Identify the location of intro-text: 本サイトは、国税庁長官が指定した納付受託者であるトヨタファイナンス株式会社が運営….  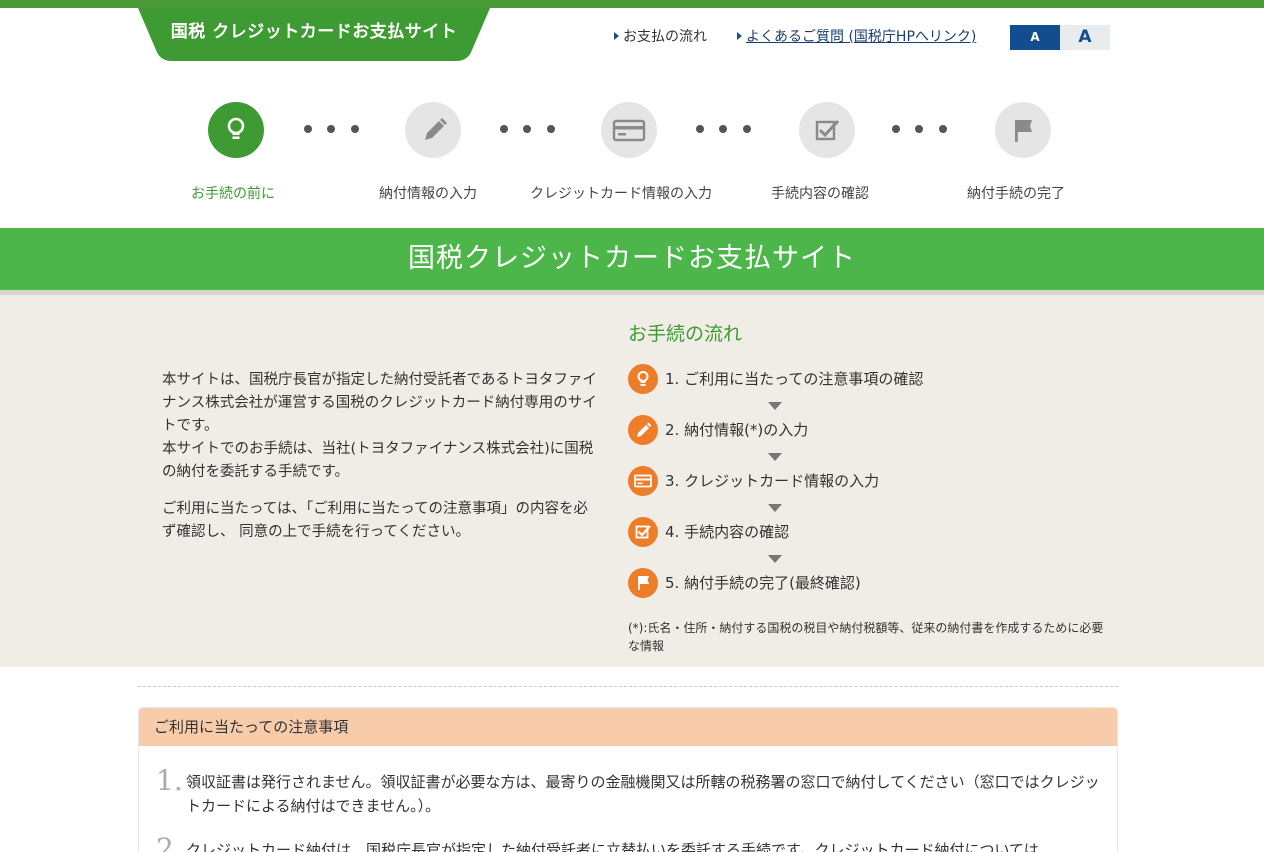
(382, 456).